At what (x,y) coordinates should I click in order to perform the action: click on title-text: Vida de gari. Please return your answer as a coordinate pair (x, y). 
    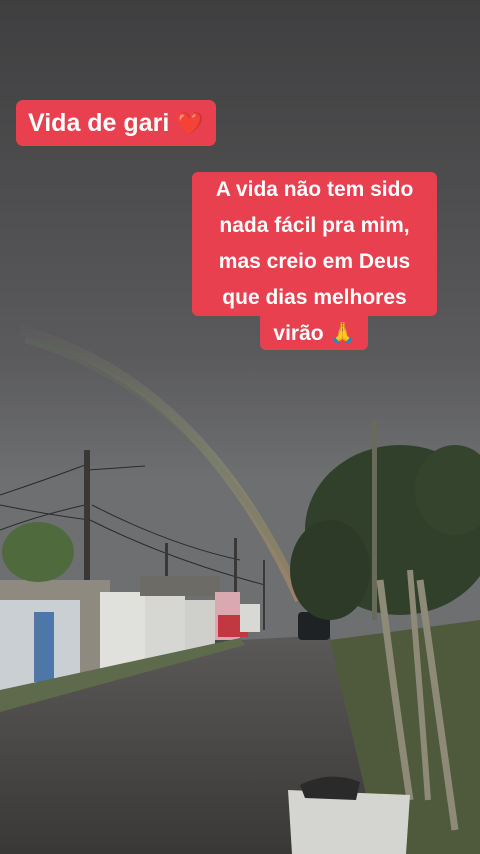
    Looking at the image, I should click on (99, 123).